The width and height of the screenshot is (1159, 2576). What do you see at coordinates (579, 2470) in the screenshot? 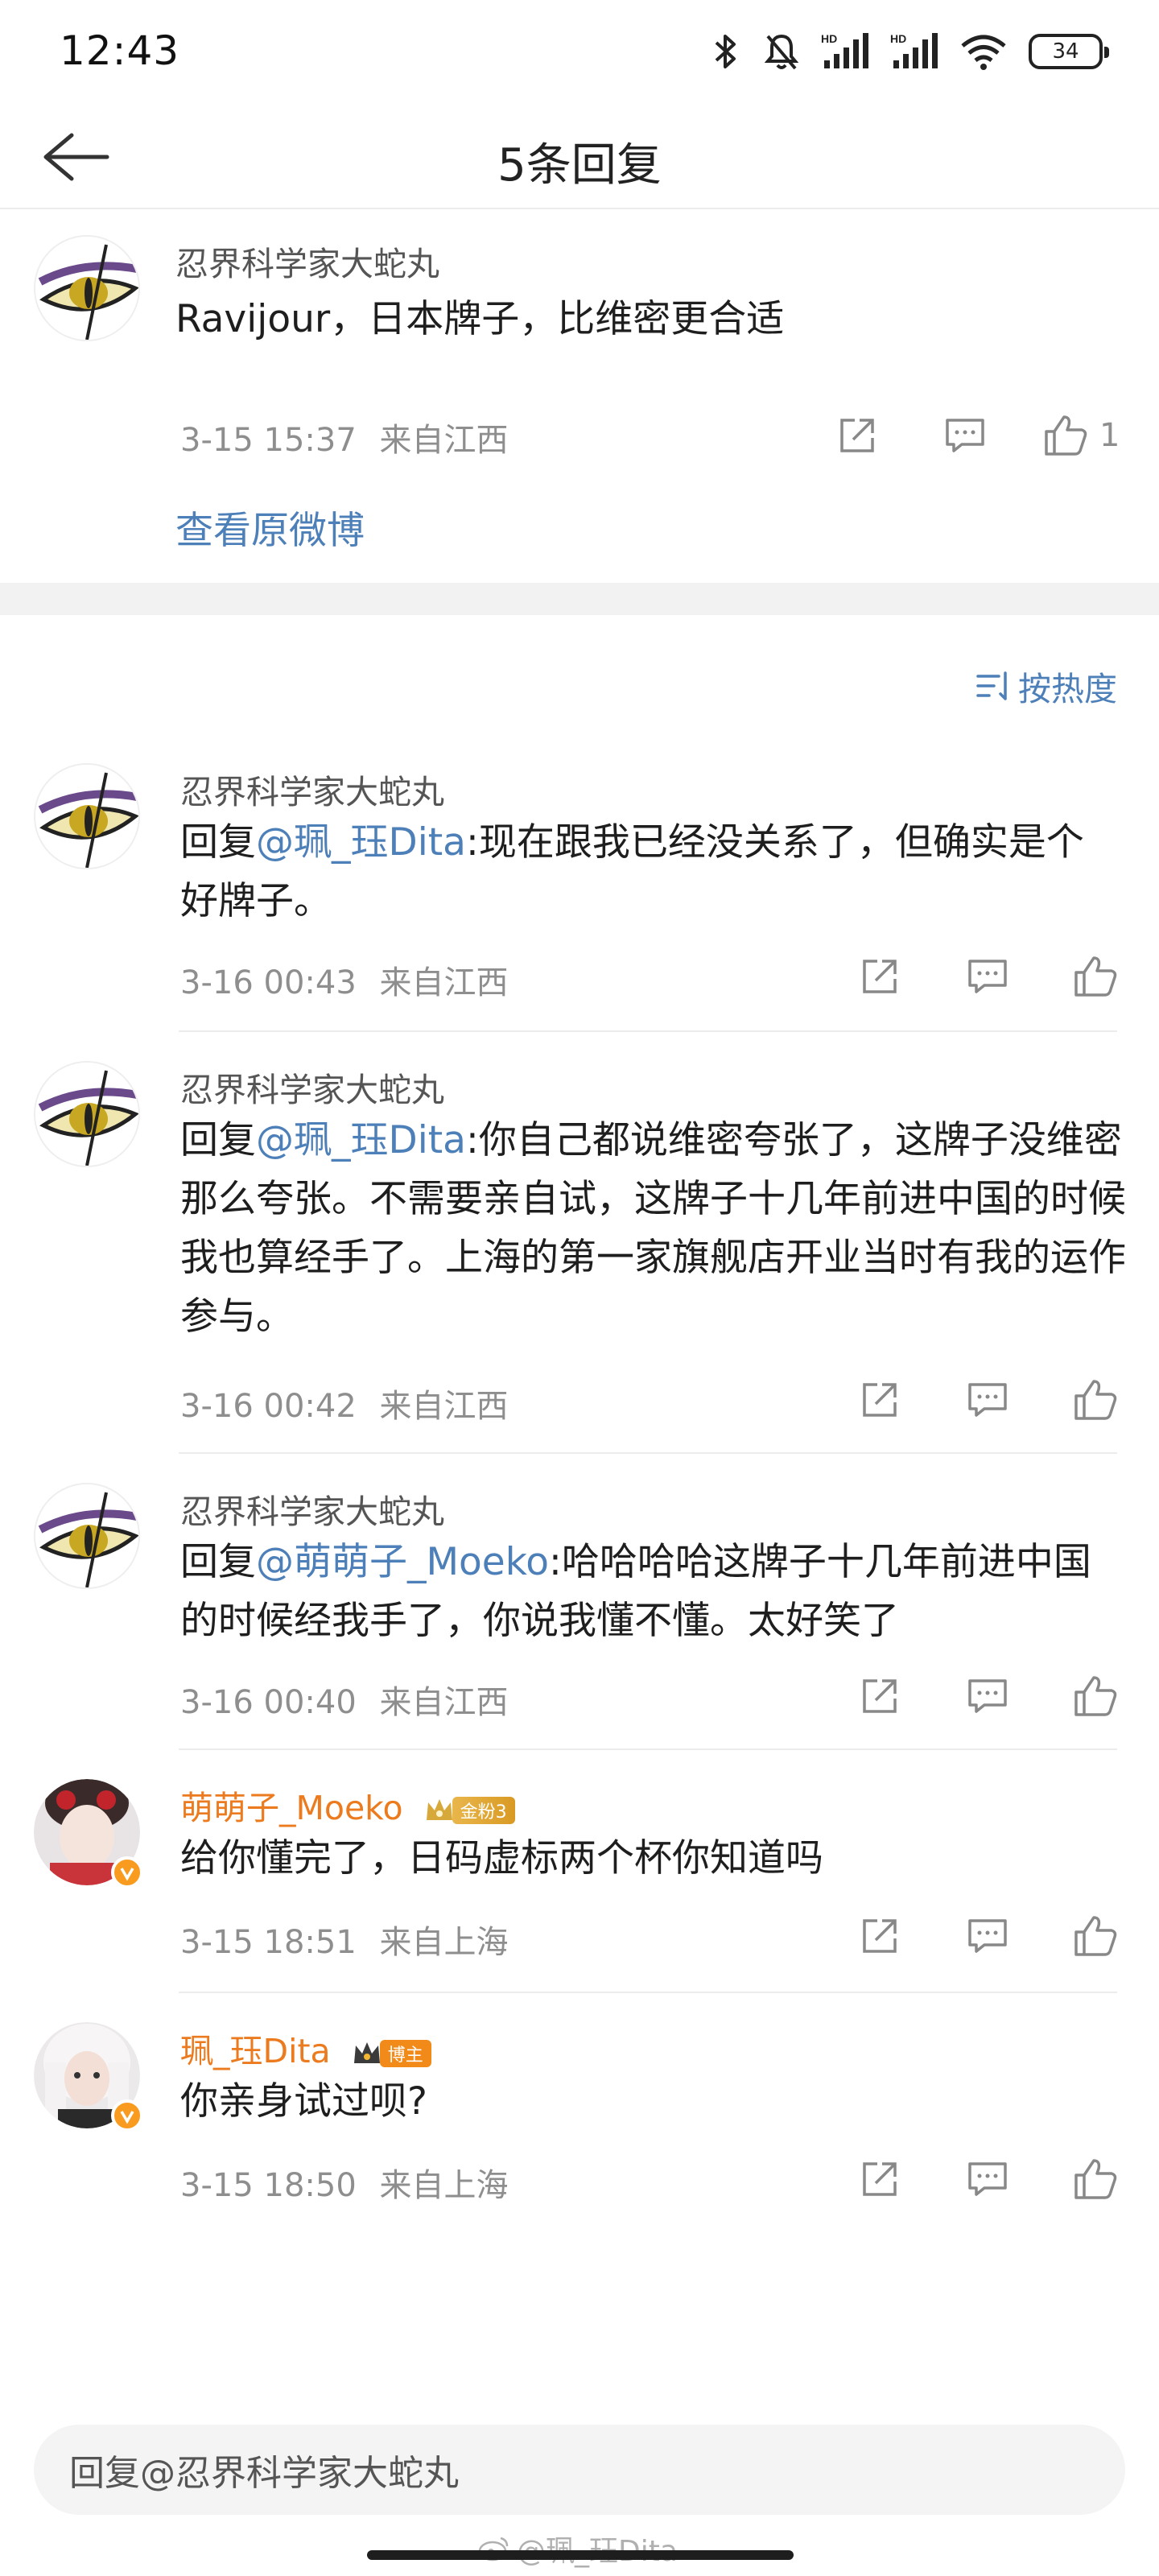
I see `reply-input: 回复@忍界科学家大蛇丸` at bounding box center [579, 2470].